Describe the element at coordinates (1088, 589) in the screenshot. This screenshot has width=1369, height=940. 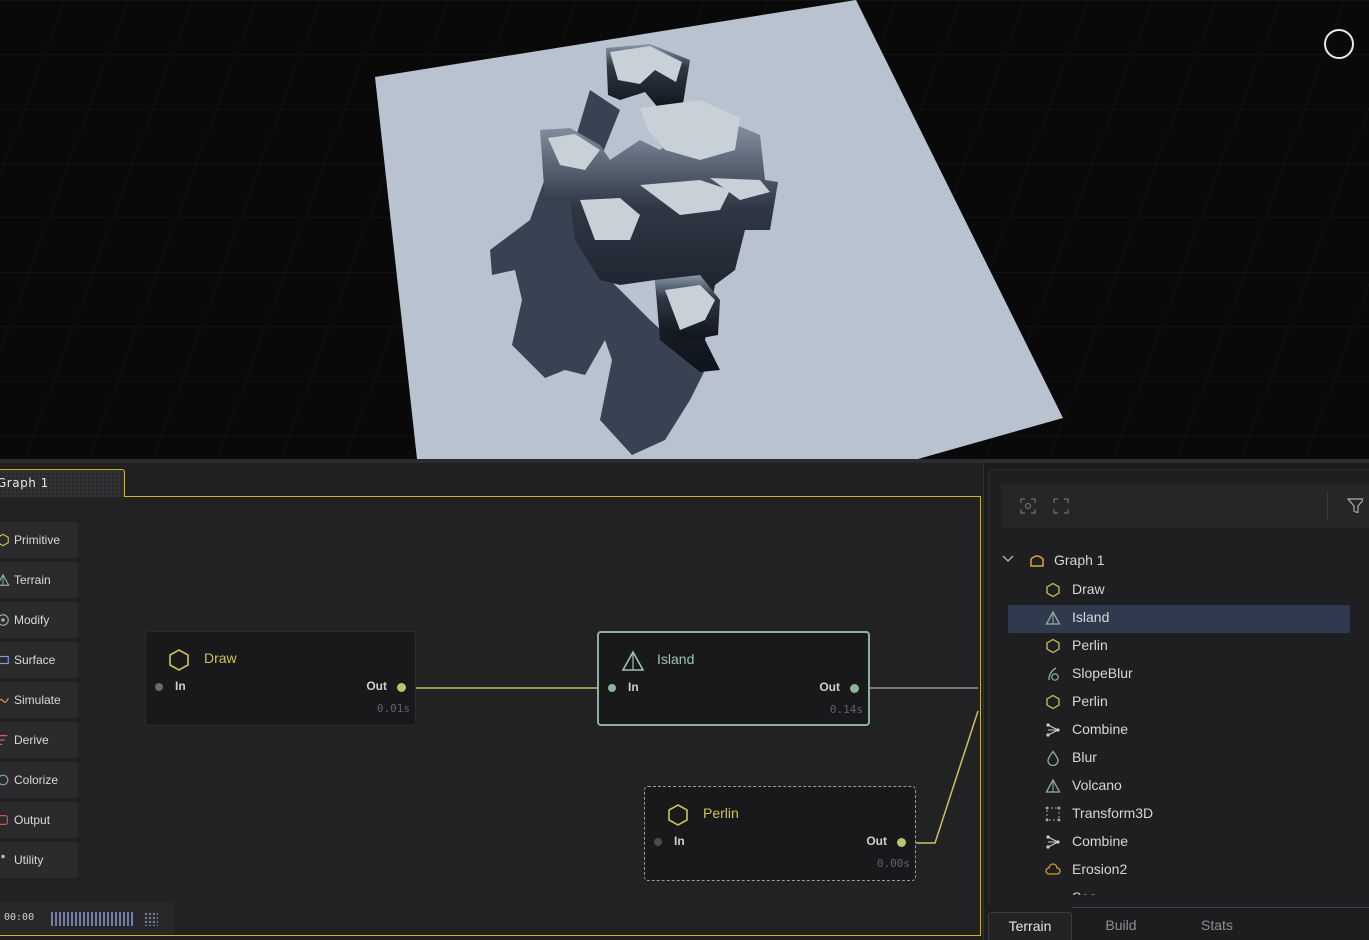
I see `tree-item-label: Draw` at that location.